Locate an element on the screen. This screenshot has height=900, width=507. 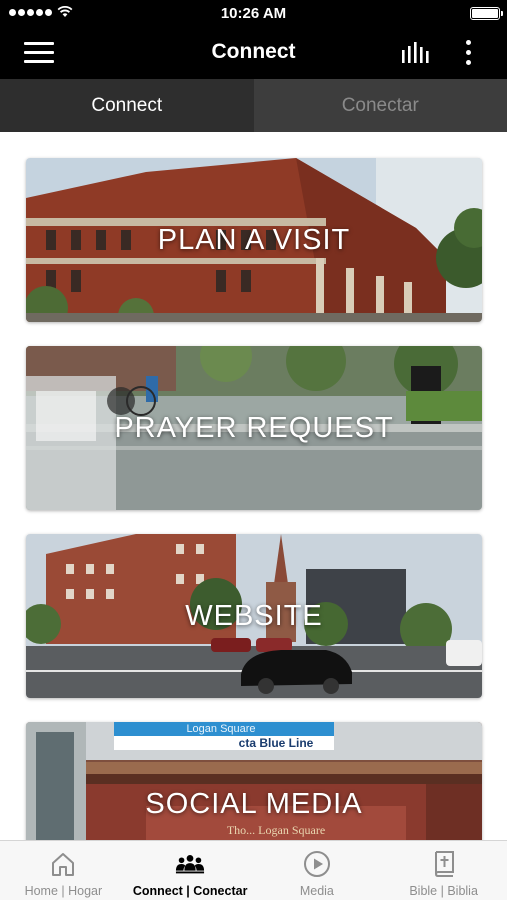
tab-connect: Connect is located at coordinates (127, 105).